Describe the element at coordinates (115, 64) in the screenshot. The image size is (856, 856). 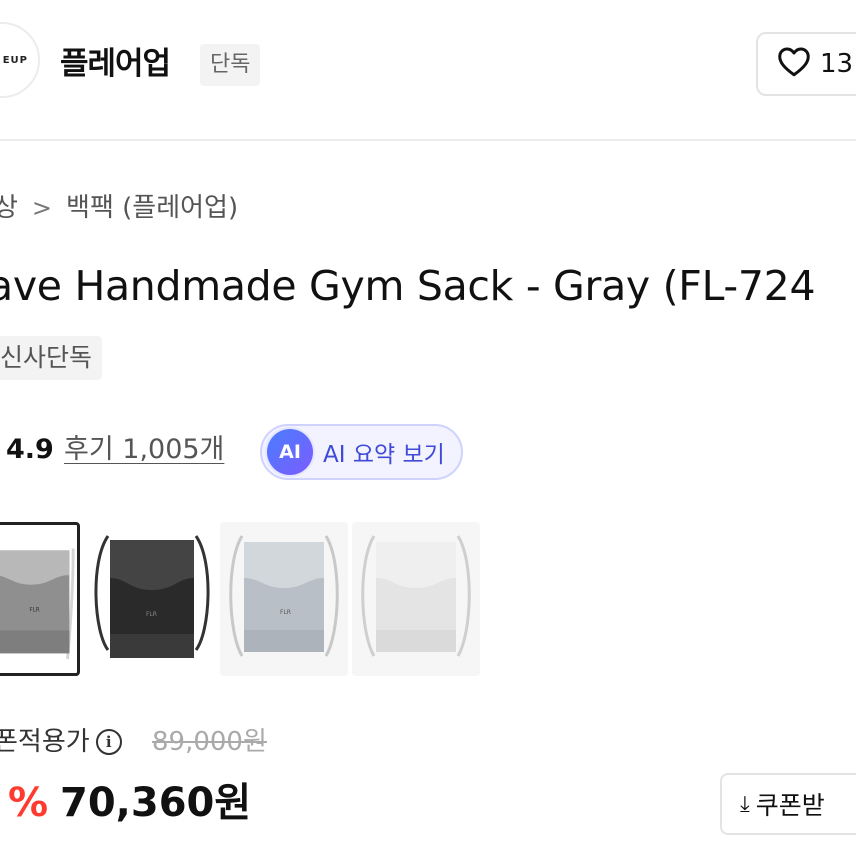
I see `brand-name: 플레어업` at that location.